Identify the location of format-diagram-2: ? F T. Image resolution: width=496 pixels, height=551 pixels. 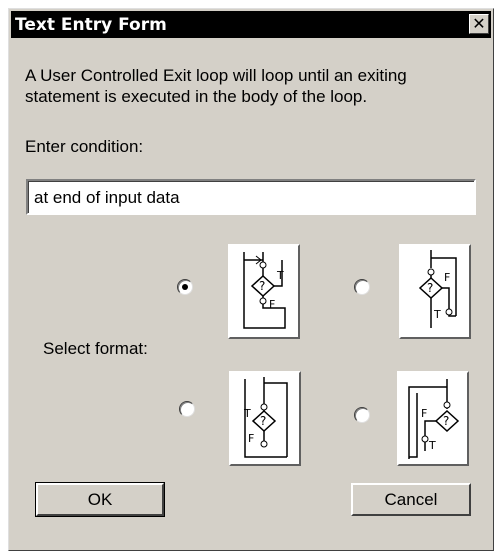
(435, 291).